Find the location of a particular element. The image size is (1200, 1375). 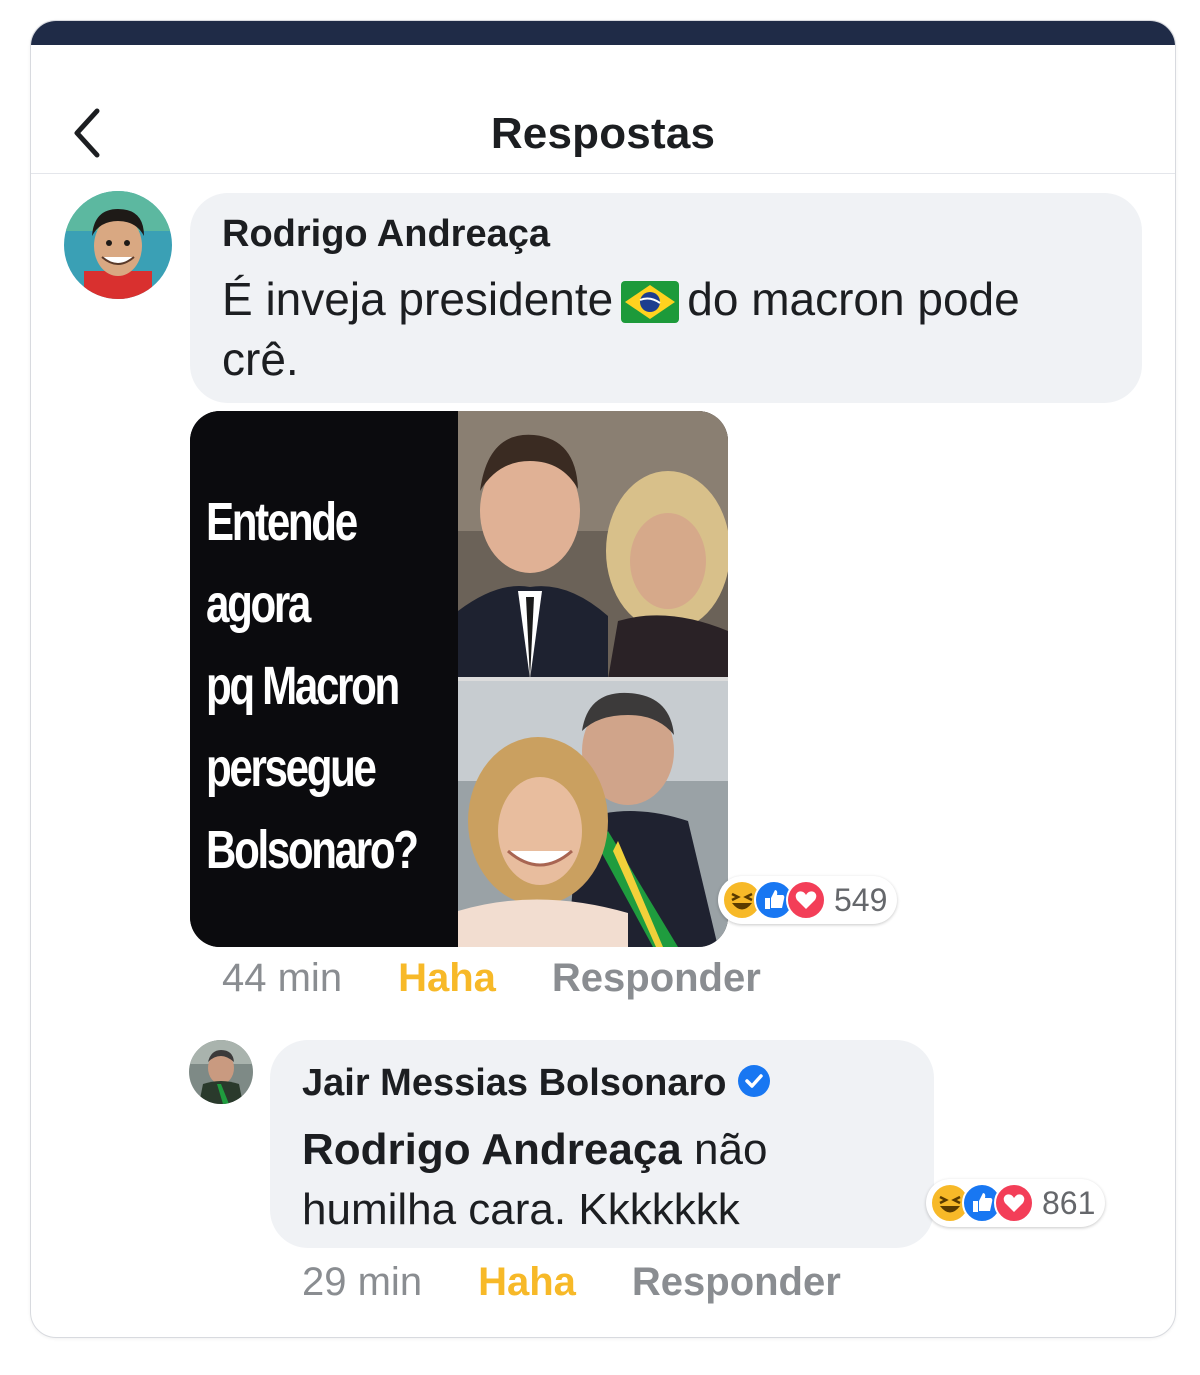

photo-top is located at coordinates (593, 545).